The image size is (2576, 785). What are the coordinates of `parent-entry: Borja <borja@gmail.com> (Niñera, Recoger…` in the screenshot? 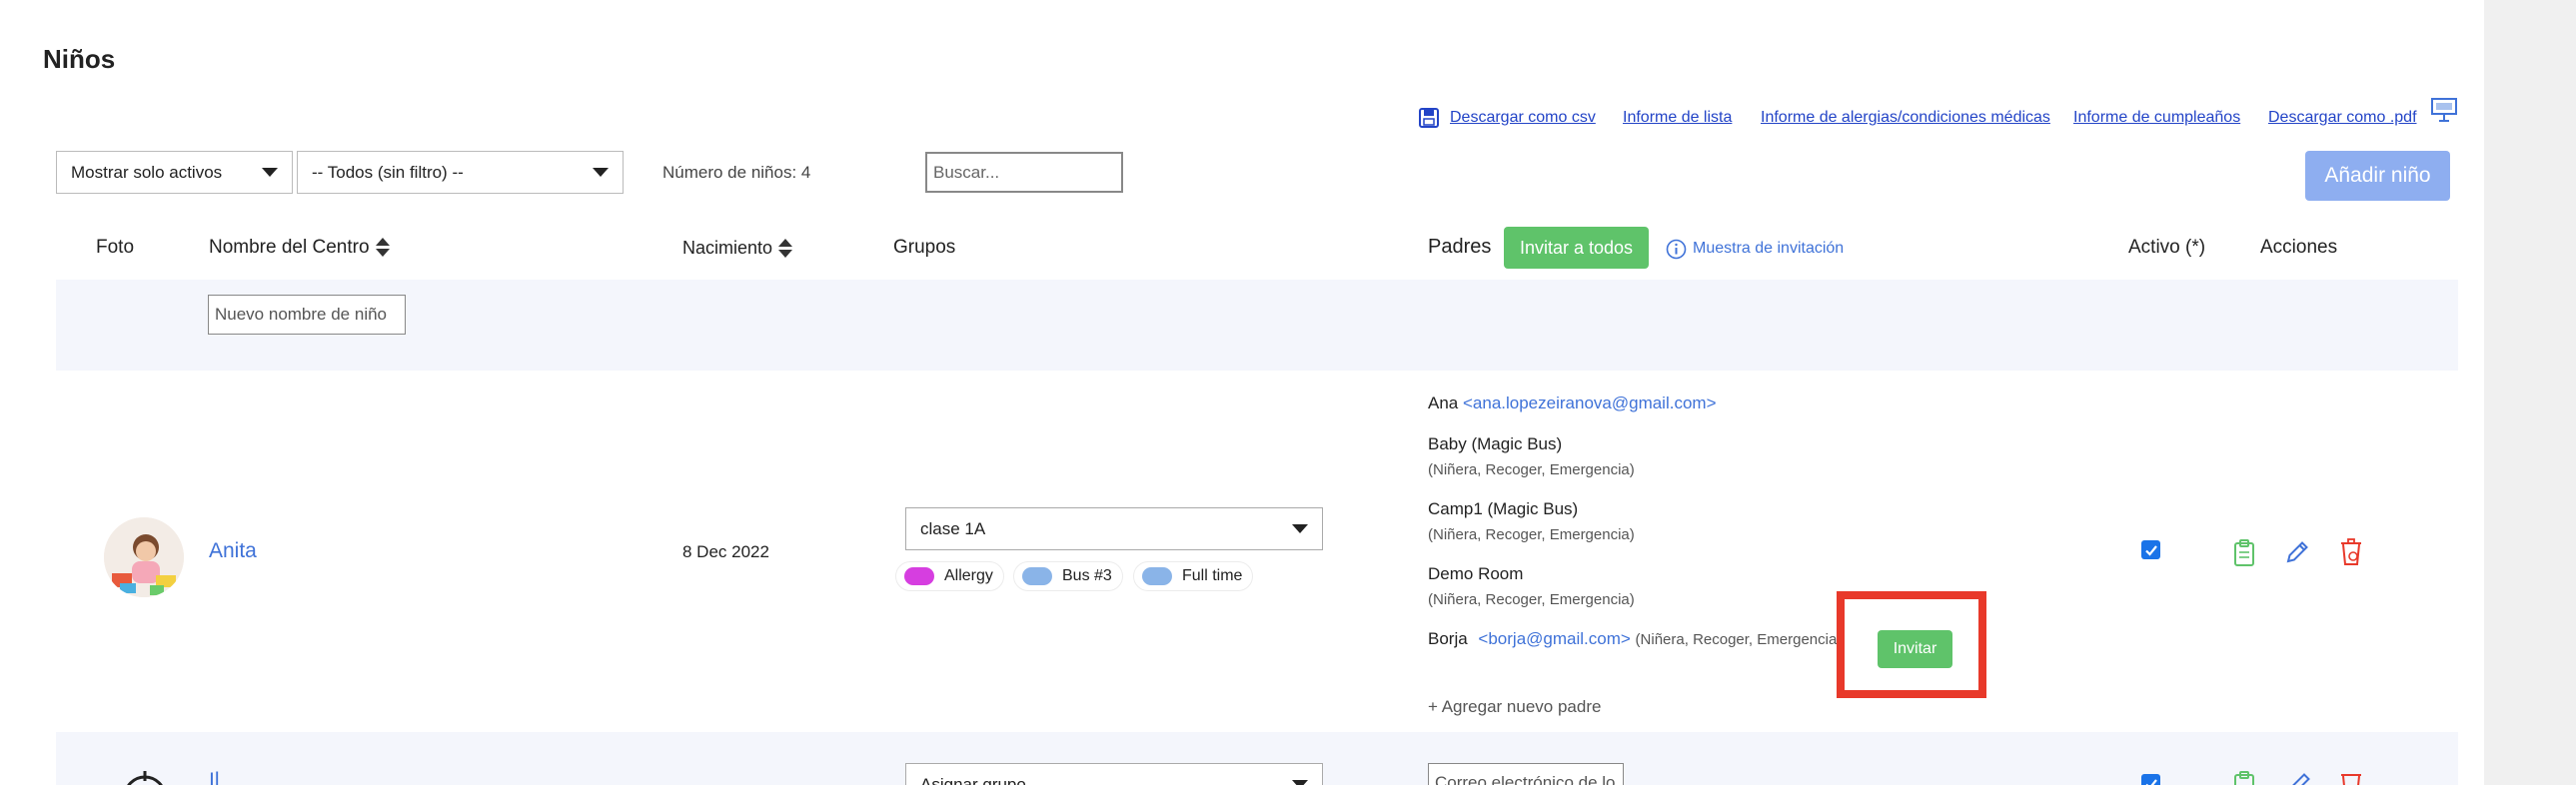 It's located at (1635, 639).